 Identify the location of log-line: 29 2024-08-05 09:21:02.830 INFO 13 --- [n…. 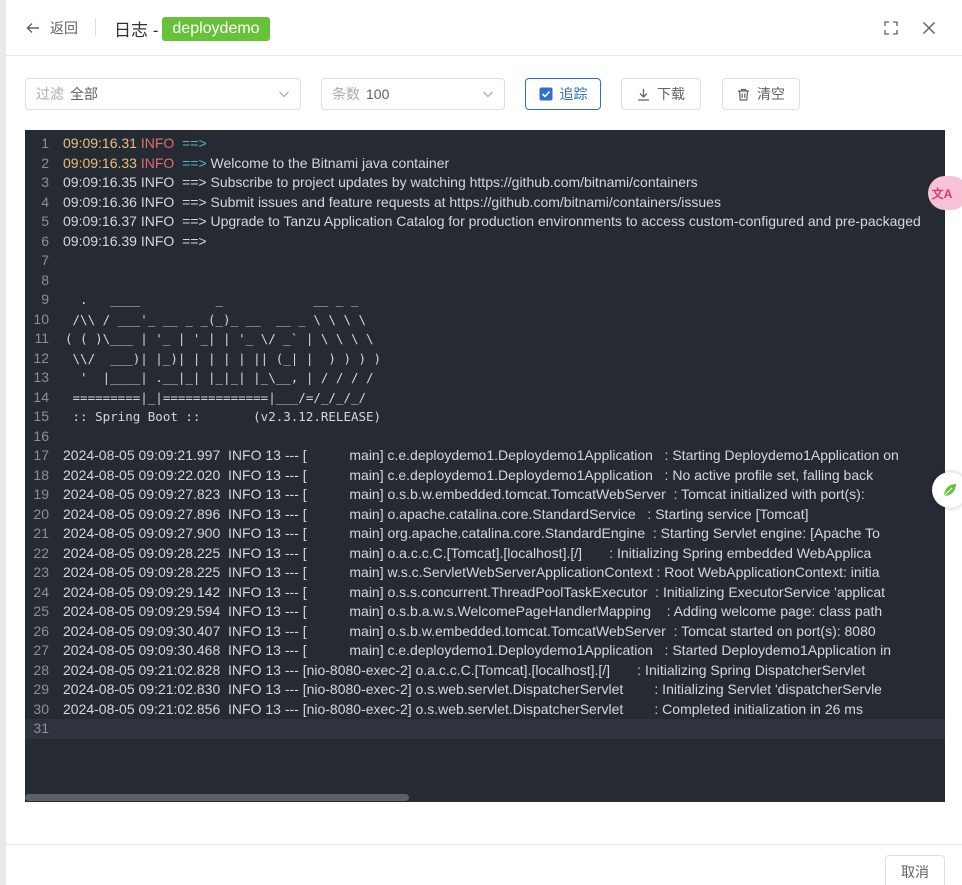
(485, 690).